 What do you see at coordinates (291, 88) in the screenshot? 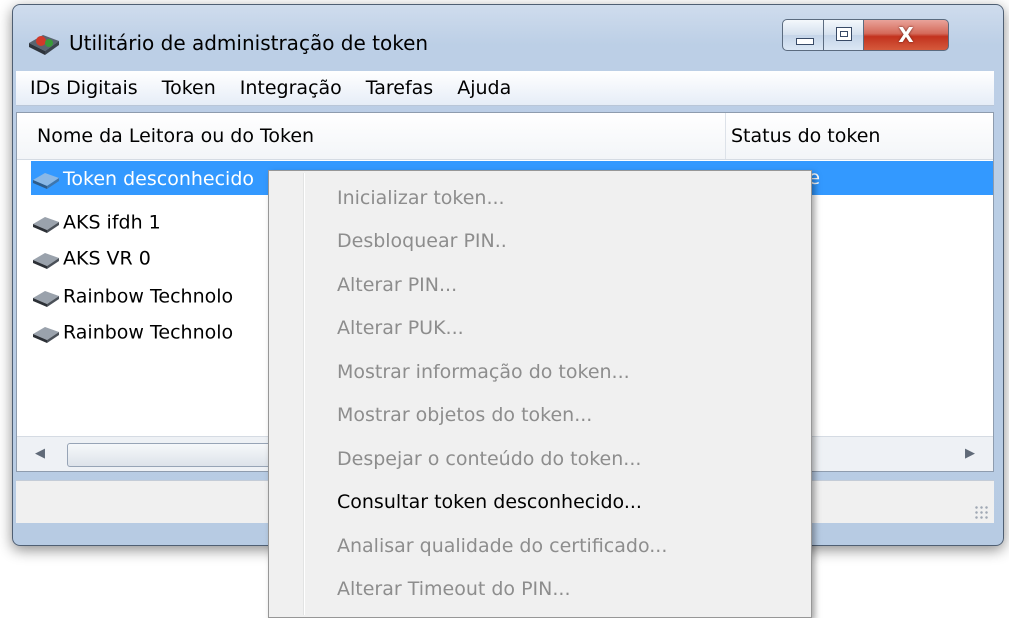
I see `menu-integracao: Integração` at bounding box center [291, 88].